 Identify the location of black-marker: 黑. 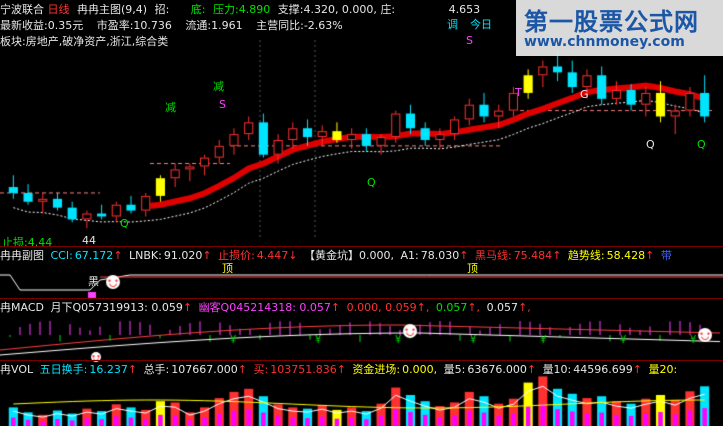
(93, 281).